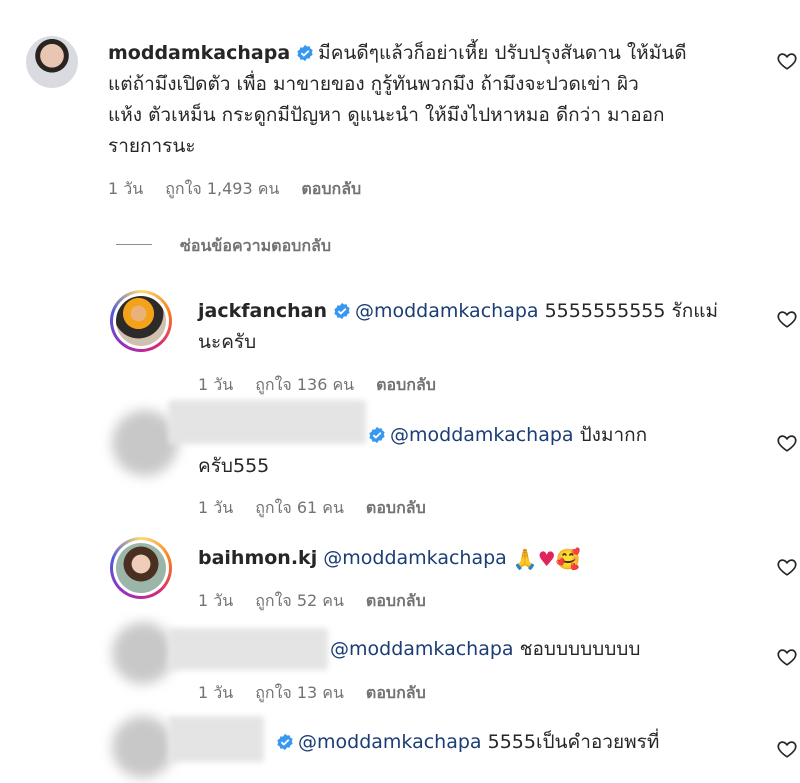  I want to click on comment-meta: 1 วัน ถูกใจ 52 คน ตอบกลับ, so click(323, 601).